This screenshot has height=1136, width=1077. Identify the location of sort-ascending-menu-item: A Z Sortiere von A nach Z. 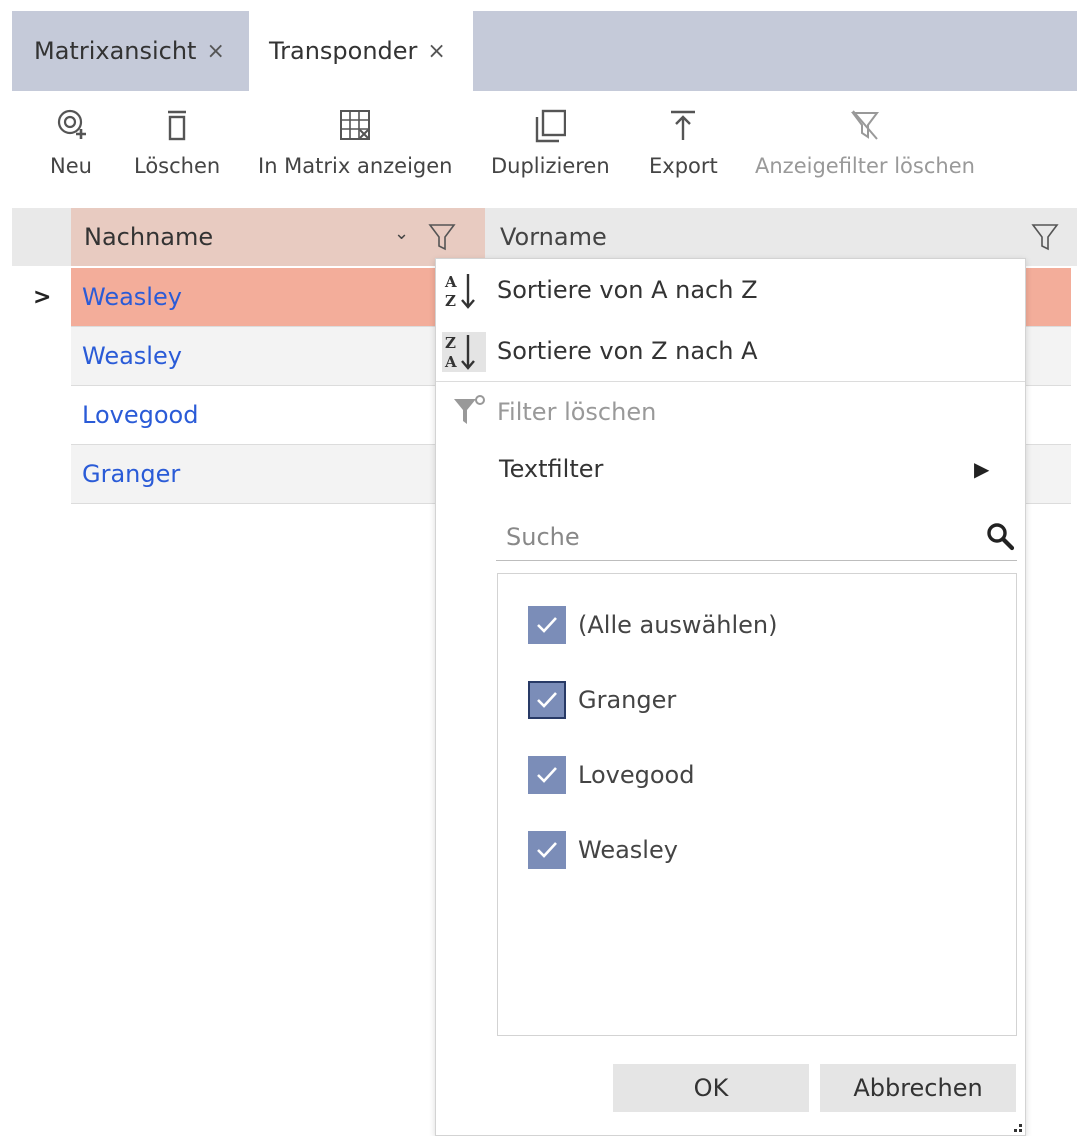
(730, 290).